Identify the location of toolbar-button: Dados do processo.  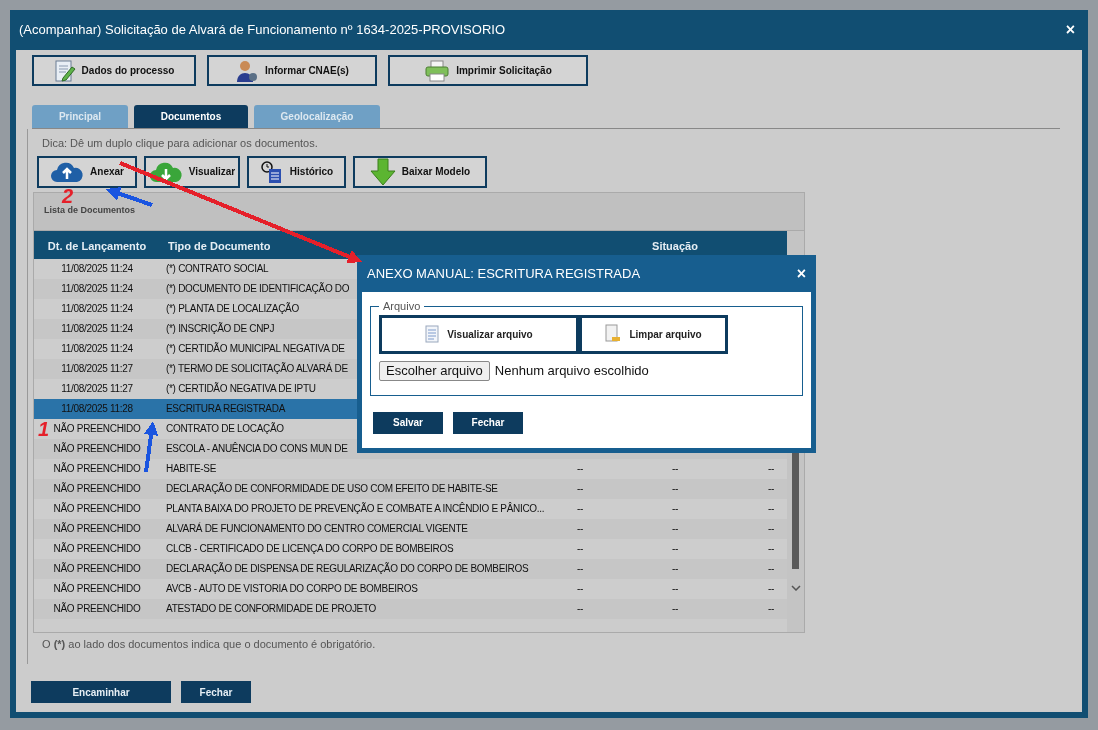
(114, 70).